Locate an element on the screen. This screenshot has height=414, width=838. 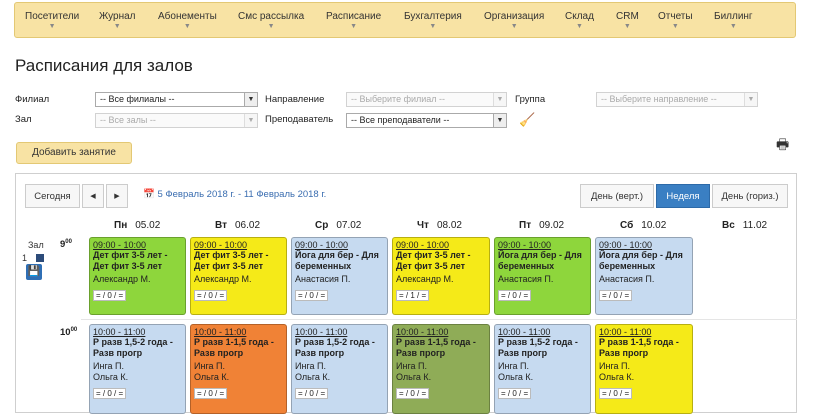
nav-item-journal: Журнал ▼ is located at coordinates (117, 20).